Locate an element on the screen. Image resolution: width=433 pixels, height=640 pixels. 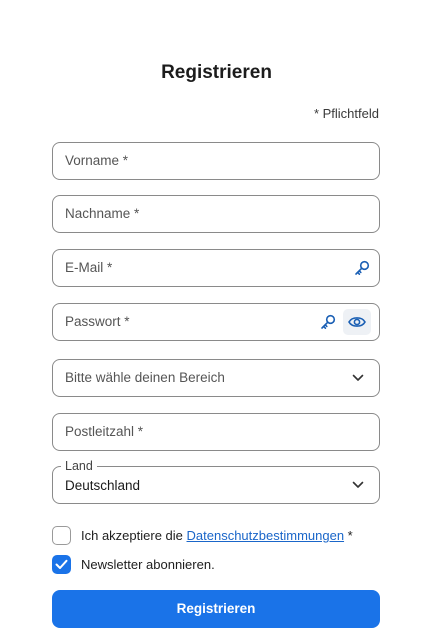
email-placeholder: E-Mail * is located at coordinates (89, 267).